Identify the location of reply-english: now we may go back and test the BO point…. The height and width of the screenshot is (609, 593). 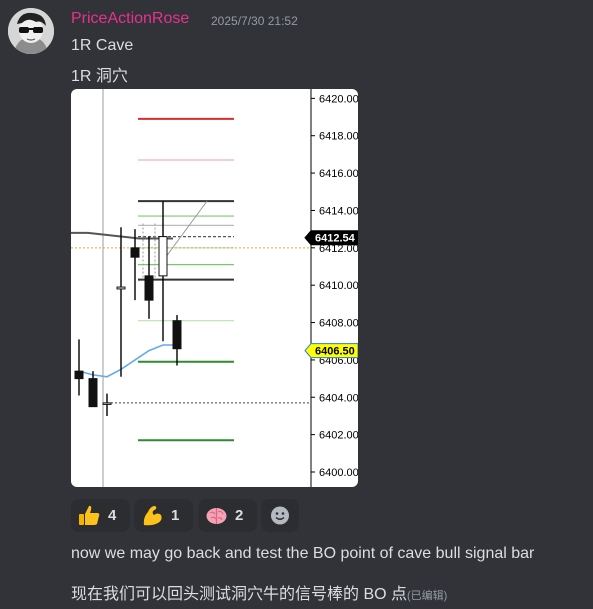
(303, 553).